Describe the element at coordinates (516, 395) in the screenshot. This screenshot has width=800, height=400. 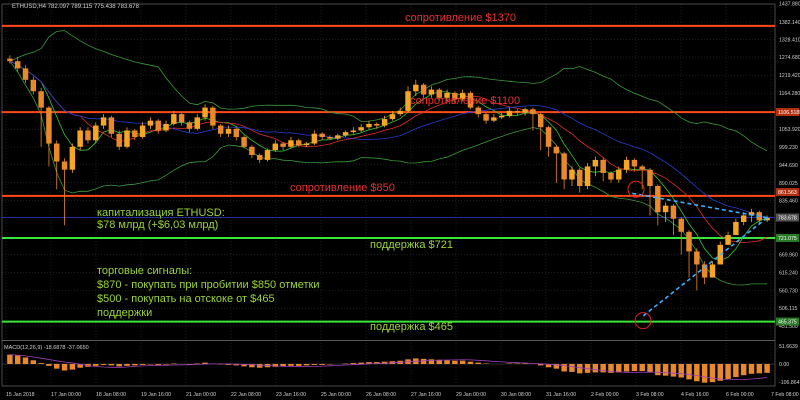
I see `time-tick-label: 30 Jan 08:00` at that location.